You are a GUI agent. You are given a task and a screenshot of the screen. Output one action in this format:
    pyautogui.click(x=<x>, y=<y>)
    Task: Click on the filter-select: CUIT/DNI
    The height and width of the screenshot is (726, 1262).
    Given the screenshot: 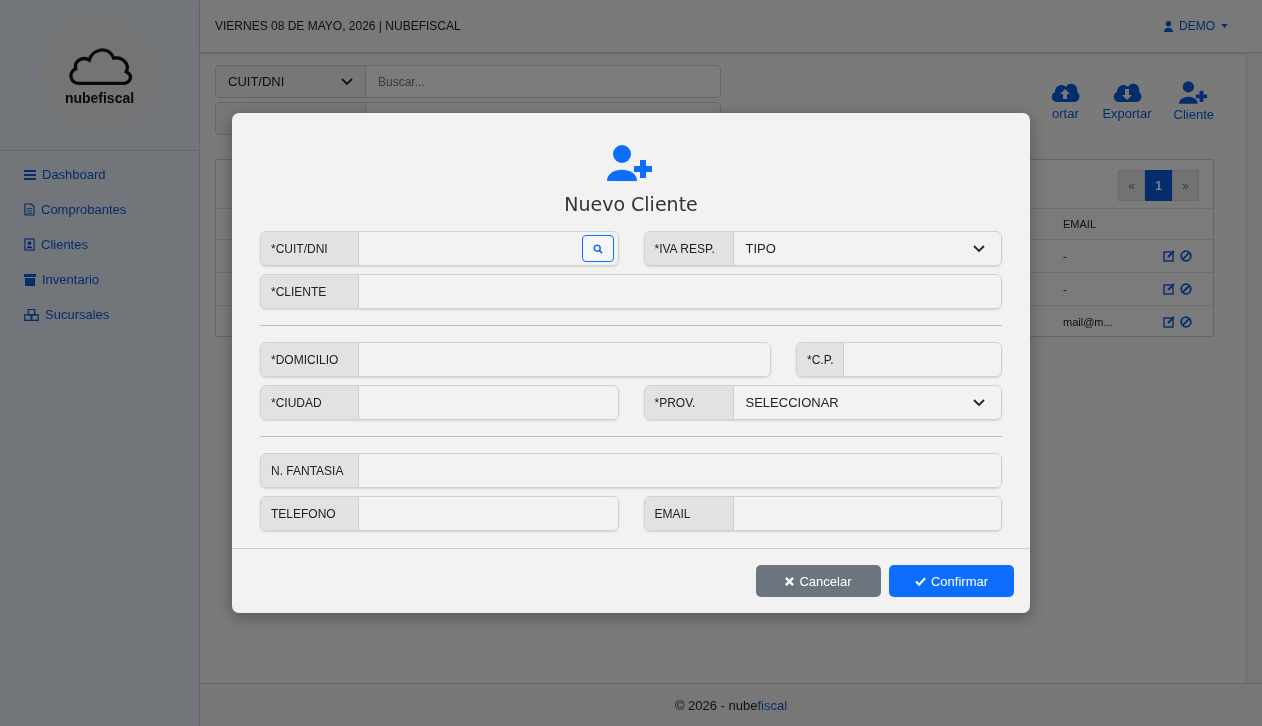 What is the action you would take?
    pyautogui.click(x=291, y=81)
    